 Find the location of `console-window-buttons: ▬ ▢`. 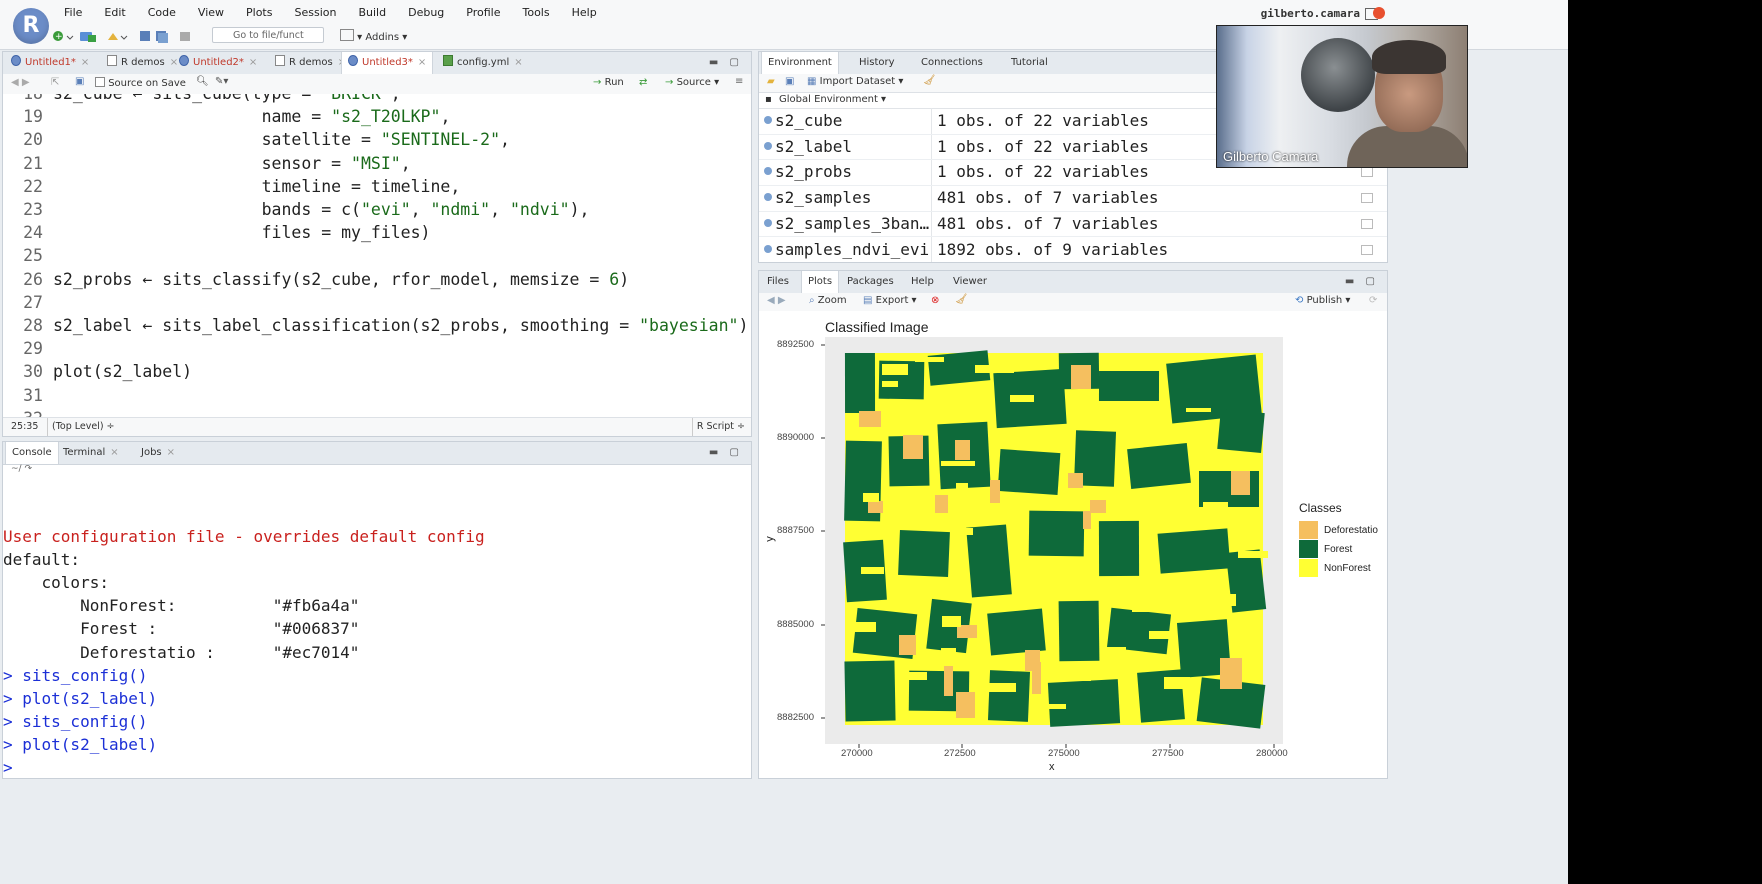

console-window-buttons: ▬ ▢ is located at coordinates (726, 452).